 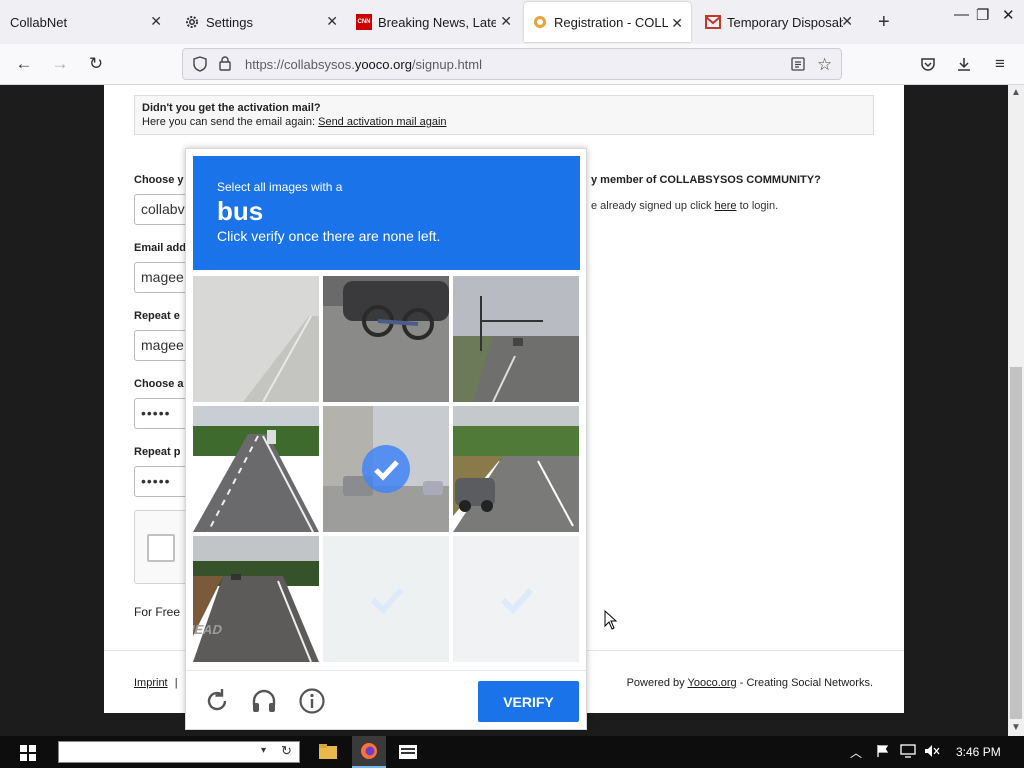 What do you see at coordinates (611, 22) in the screenshot?
I see `tab-title: Registration - COLLAB` at bounding box center [611, 22].